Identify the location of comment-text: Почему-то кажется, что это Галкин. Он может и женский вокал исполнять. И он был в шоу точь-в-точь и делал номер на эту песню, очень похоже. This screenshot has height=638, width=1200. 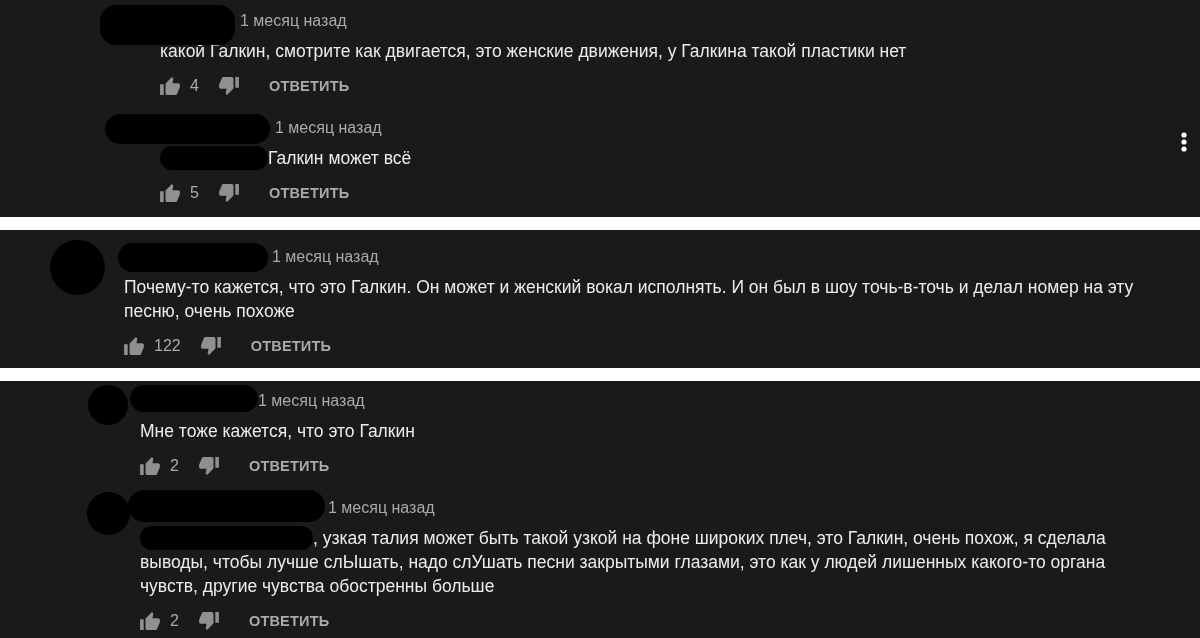
(629, 299).